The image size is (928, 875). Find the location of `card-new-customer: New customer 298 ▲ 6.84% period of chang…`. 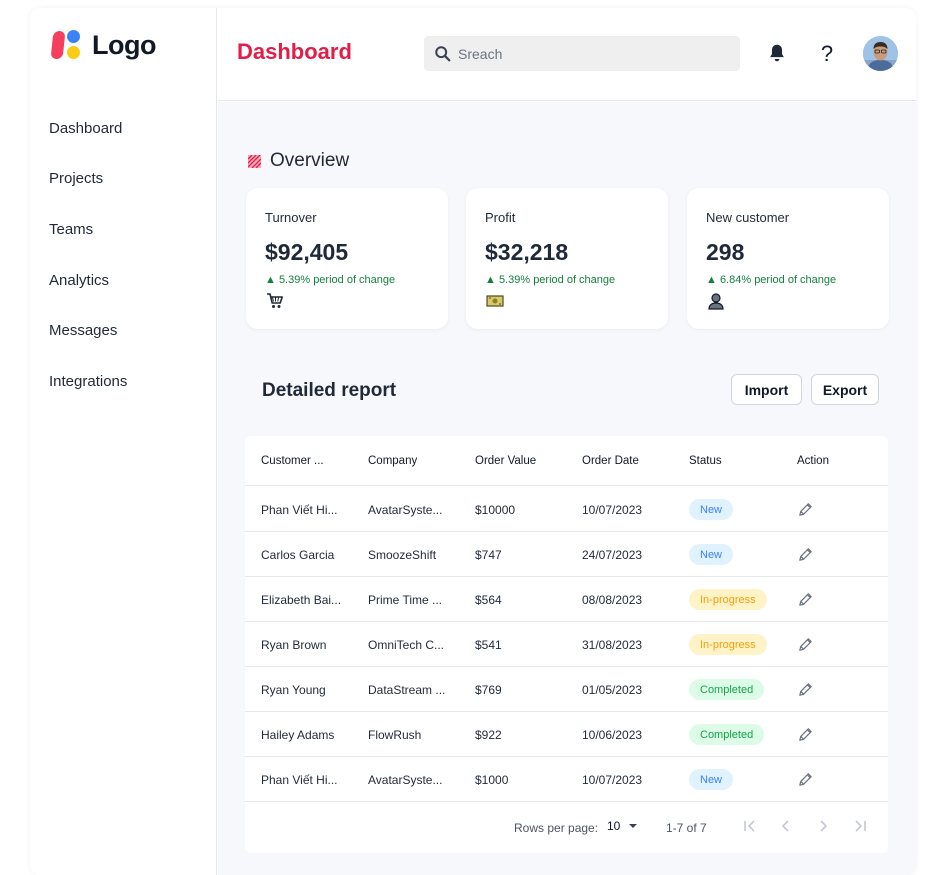

card-new-customer: New customer 298 ▲ 6.84% period of chang… is located at coordinates (788, 258).